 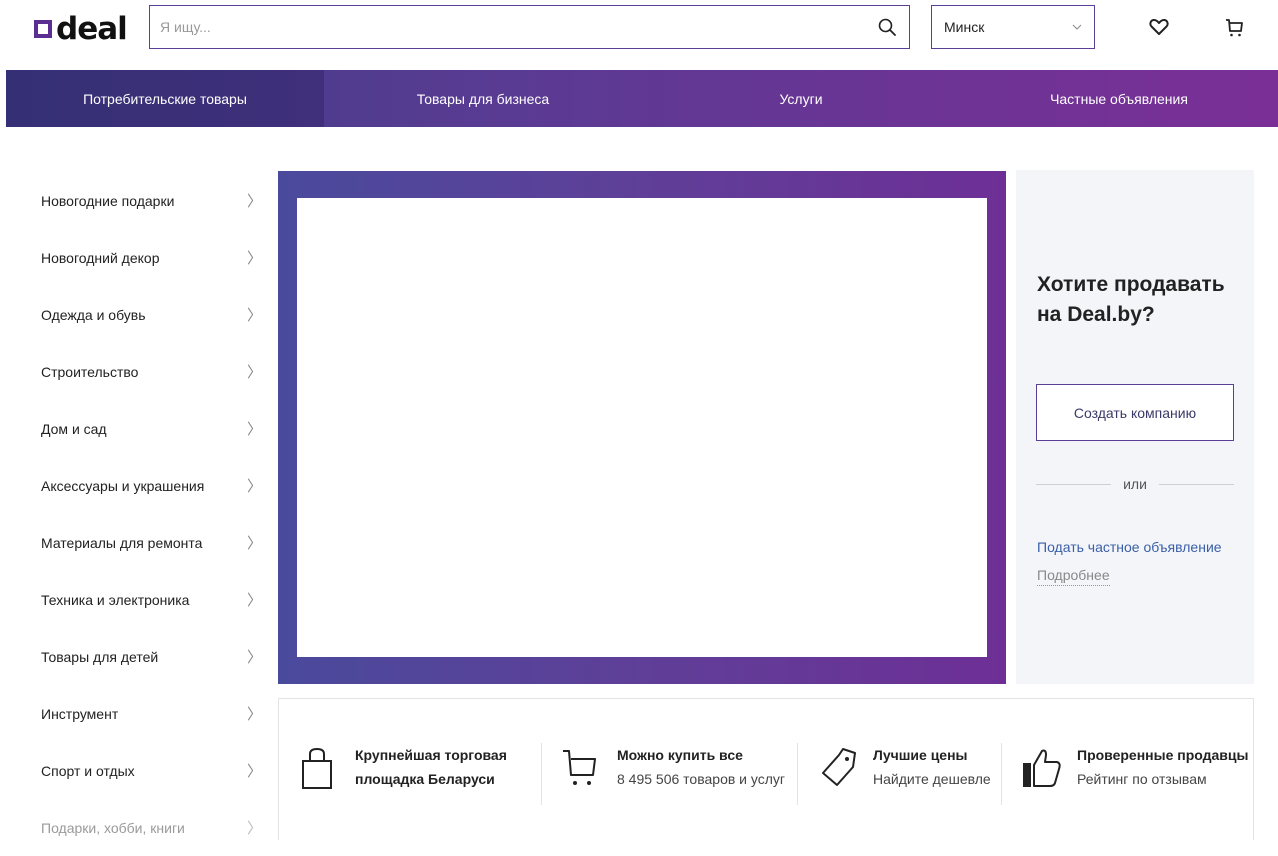 What do you see at coordinates (153, 770) in the screenshot?
I see `sidebar-item-sport: Спорт и отдых 〉` at bounding box center [153, 770].